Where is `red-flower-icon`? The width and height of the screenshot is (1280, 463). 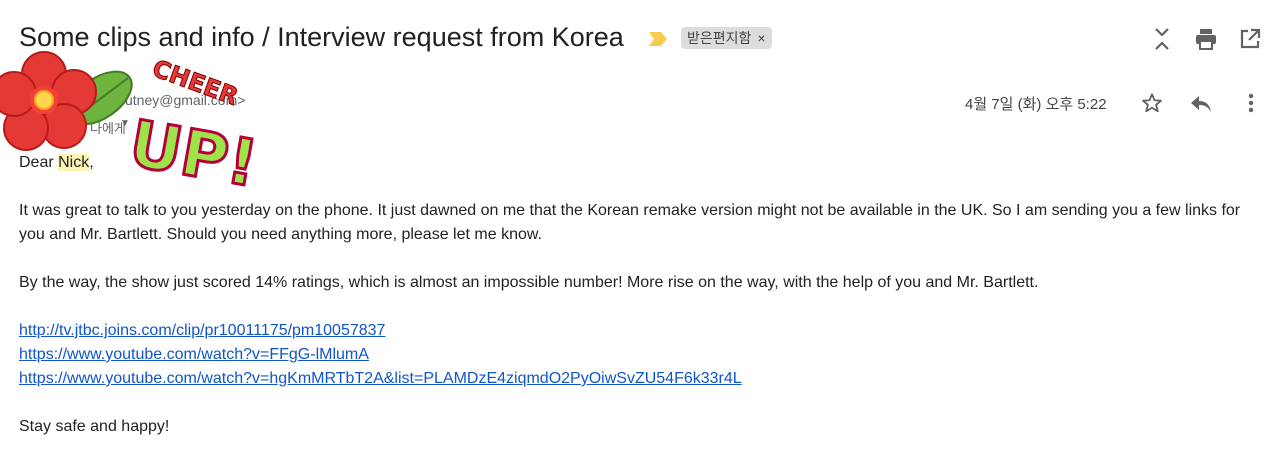 red-flower-icon is located at coordinates (48, 101).